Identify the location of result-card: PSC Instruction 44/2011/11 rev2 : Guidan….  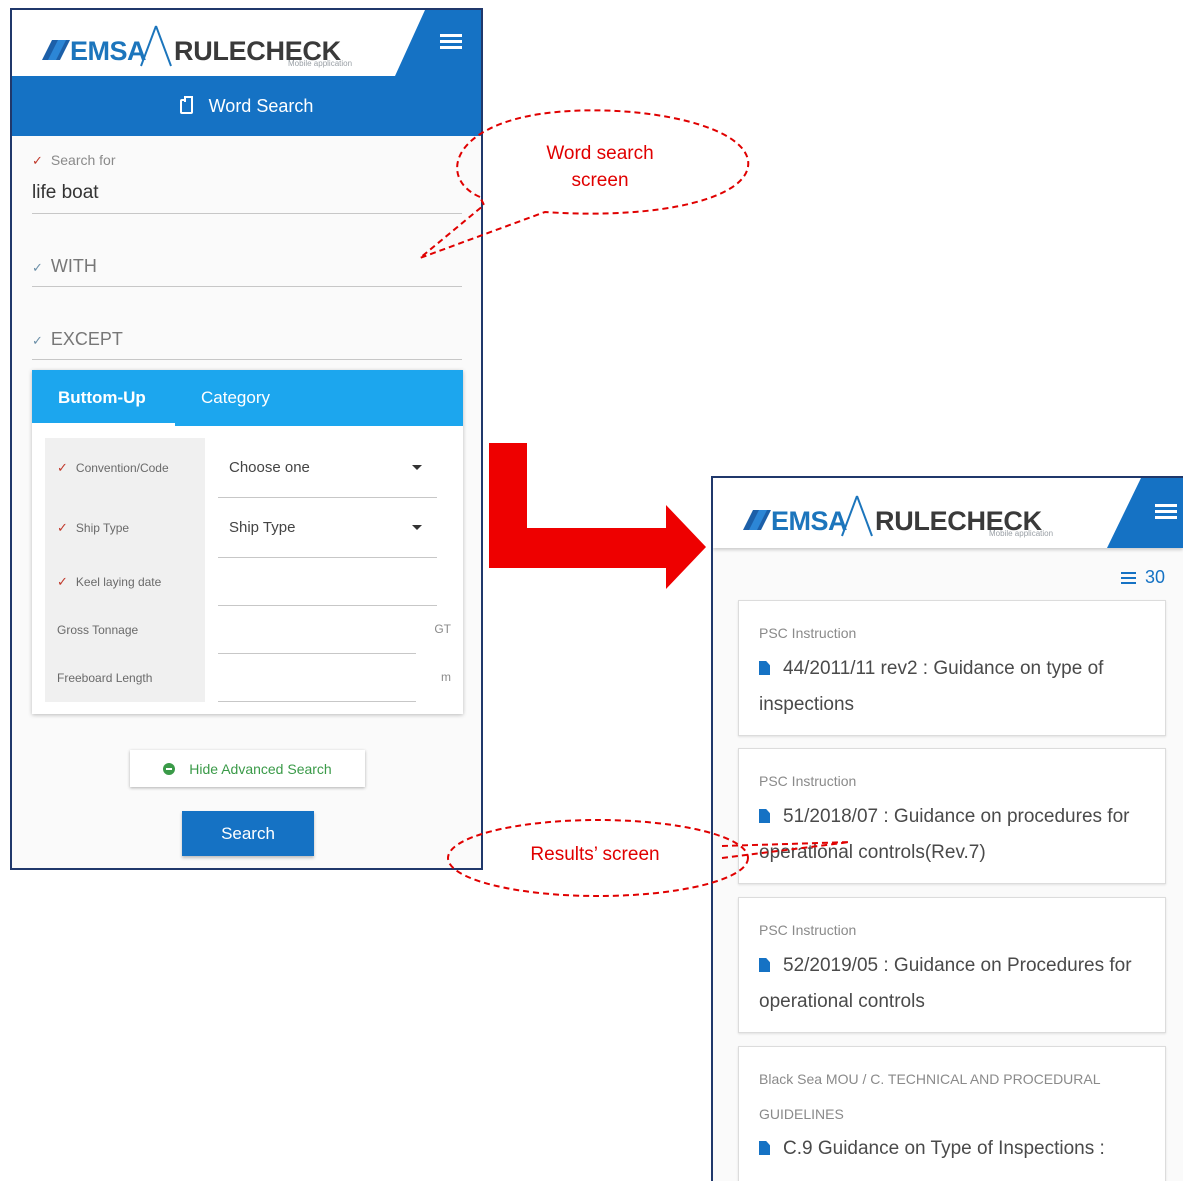
(952, 668).